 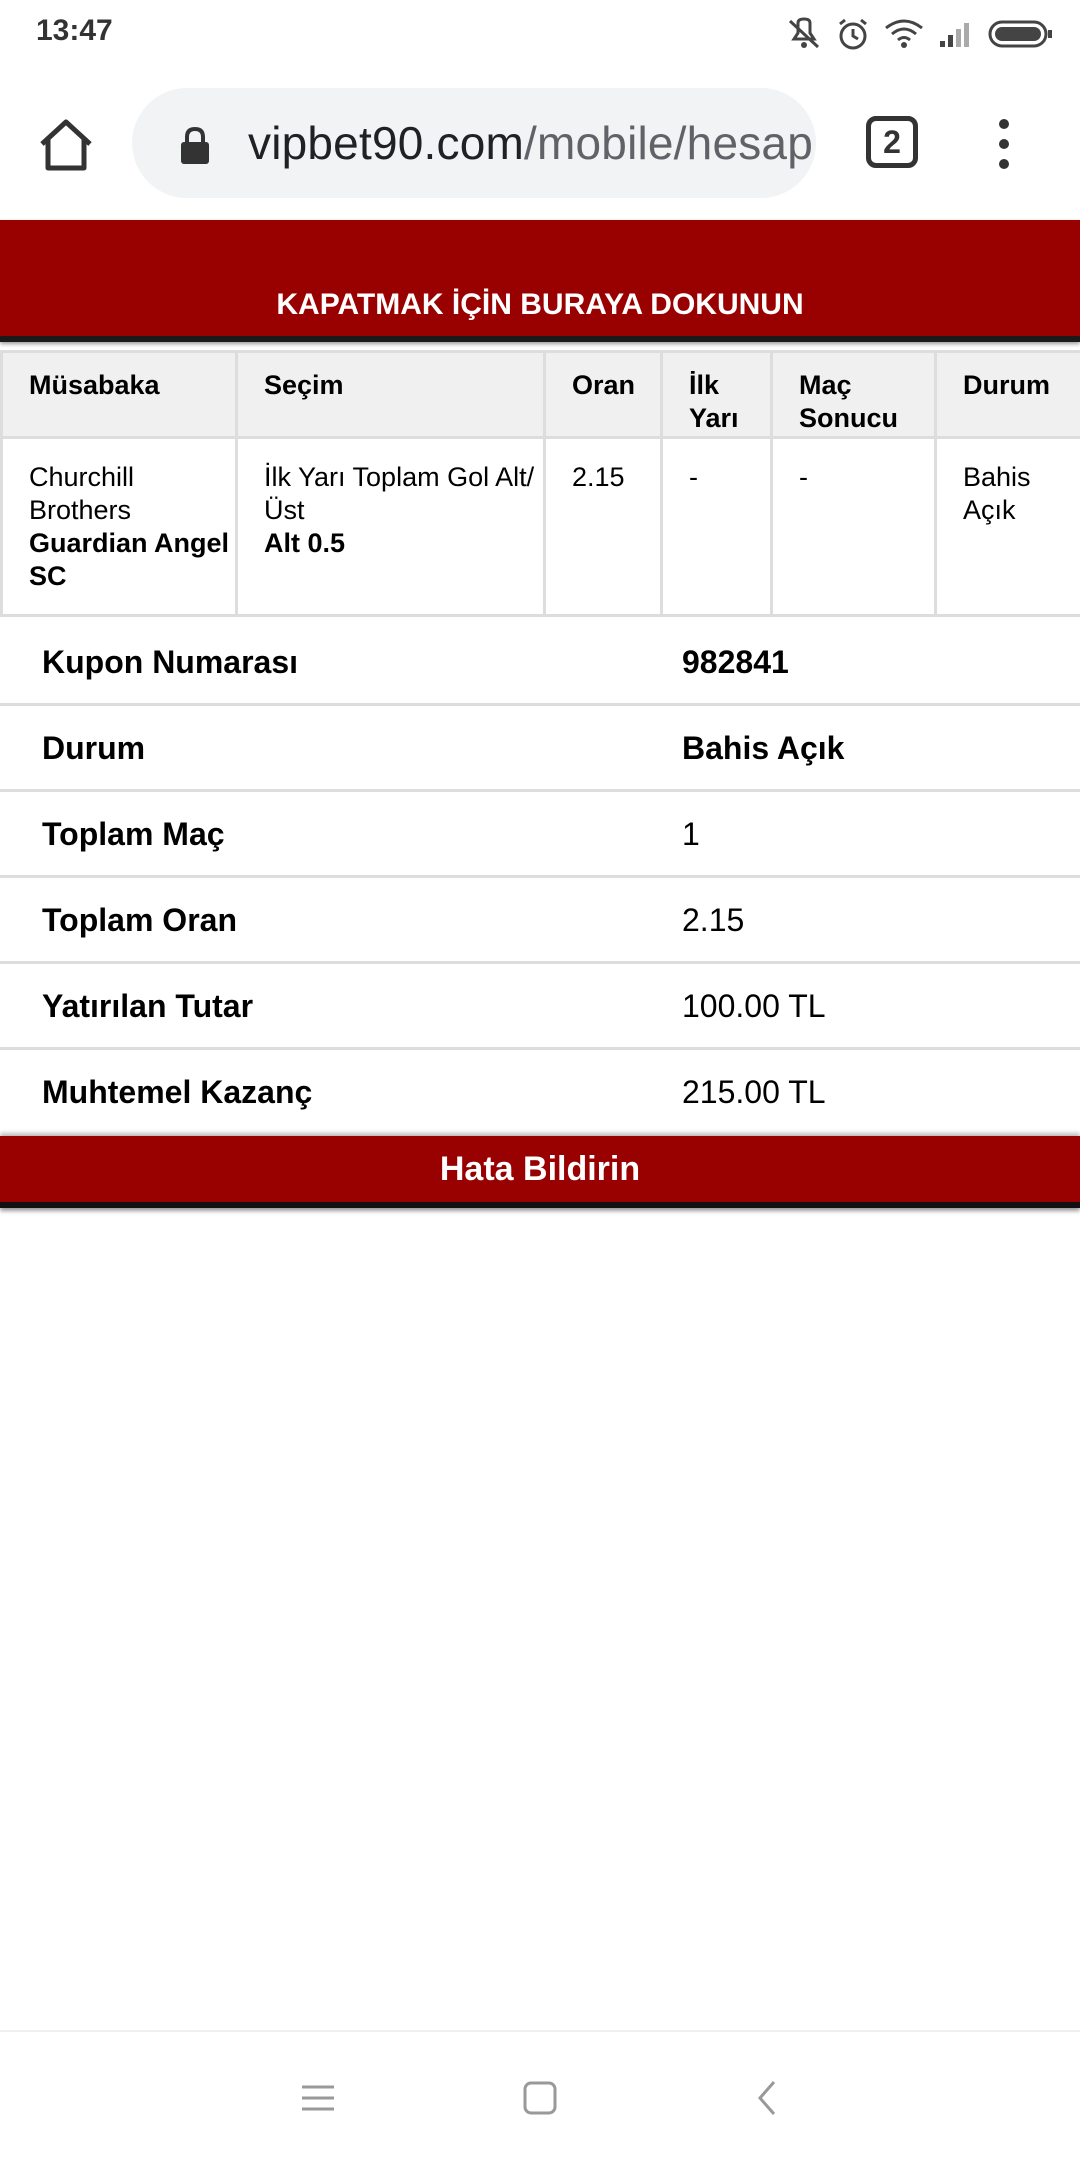 I want to click on status-label: Durum, so click(x=93, y=748).